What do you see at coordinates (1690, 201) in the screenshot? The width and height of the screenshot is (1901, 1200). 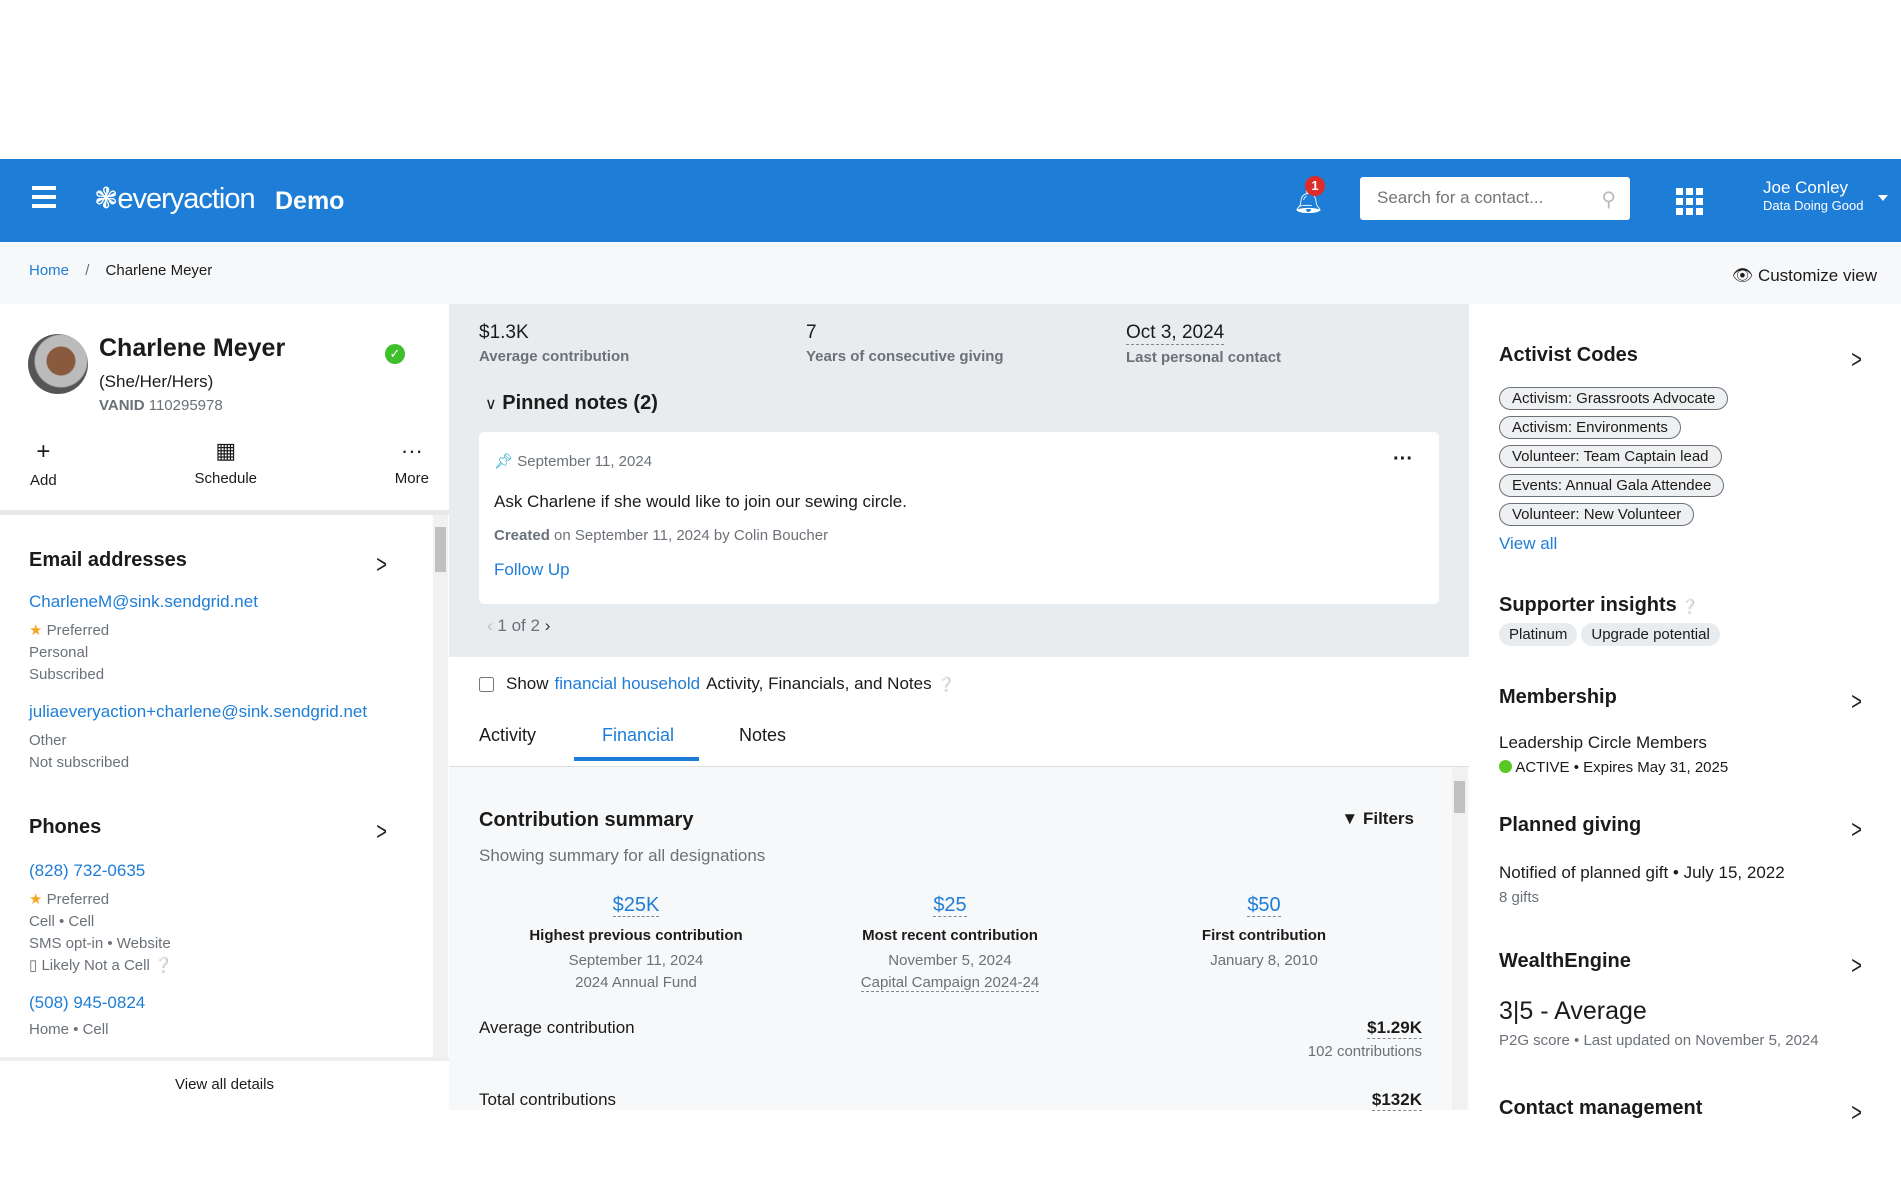 I see `apps-grid-icon` at bounding box center [1690, 201].